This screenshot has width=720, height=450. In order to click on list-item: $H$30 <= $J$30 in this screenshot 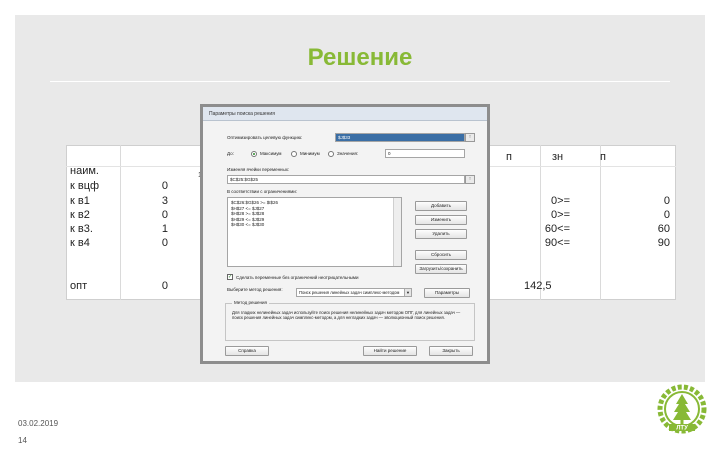, I will do `click(314, 225)`.